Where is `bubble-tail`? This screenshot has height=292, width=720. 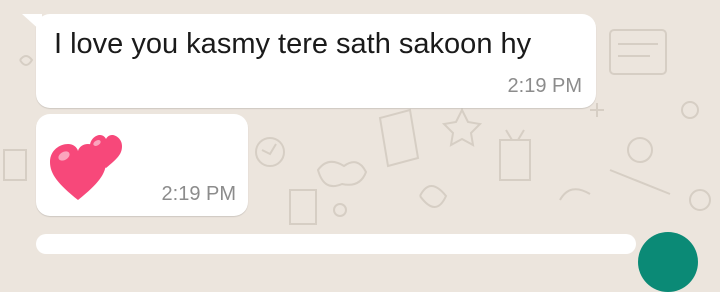
bubble-tail is located at coordinates (32, 23).